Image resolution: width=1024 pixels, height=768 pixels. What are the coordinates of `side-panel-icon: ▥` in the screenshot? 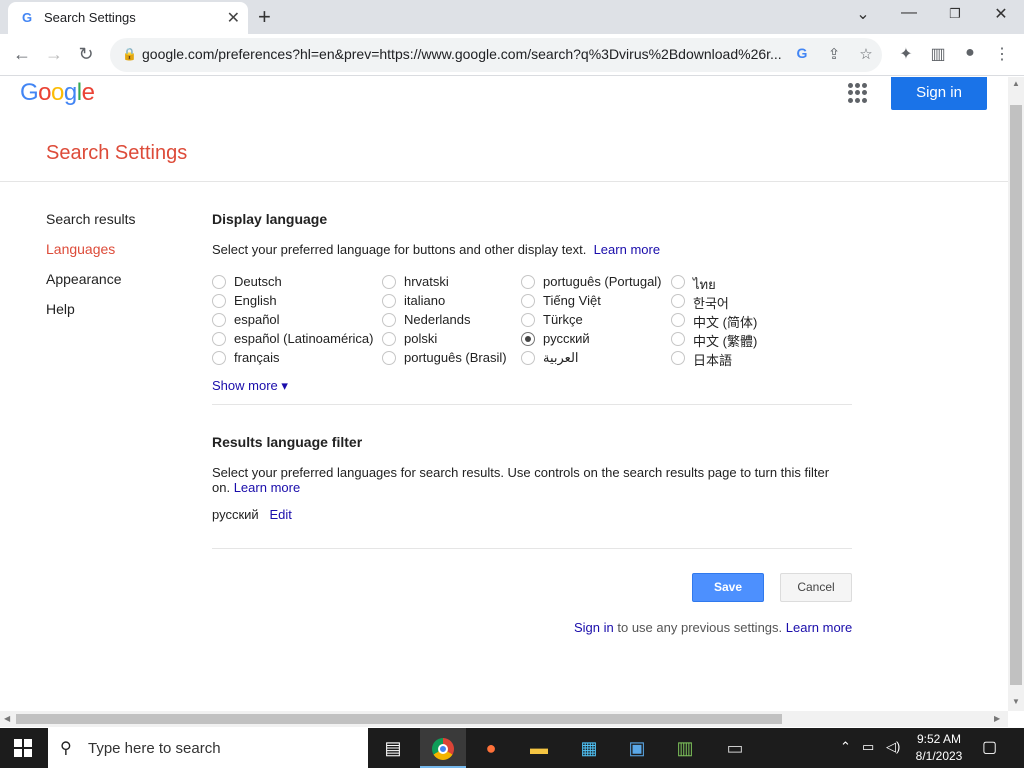 It's located at (938, 54).